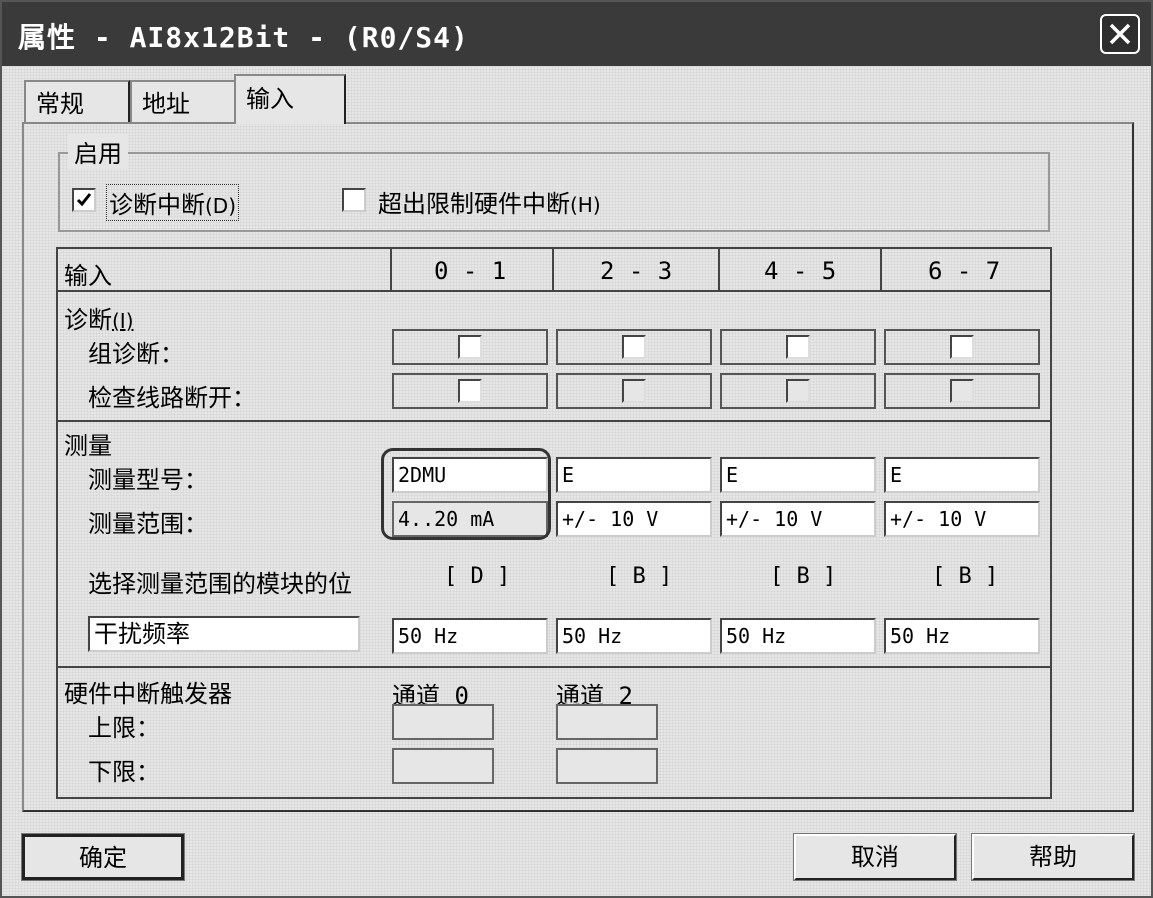  I want to click on tab-address-label: 地址, so click(166, 104).